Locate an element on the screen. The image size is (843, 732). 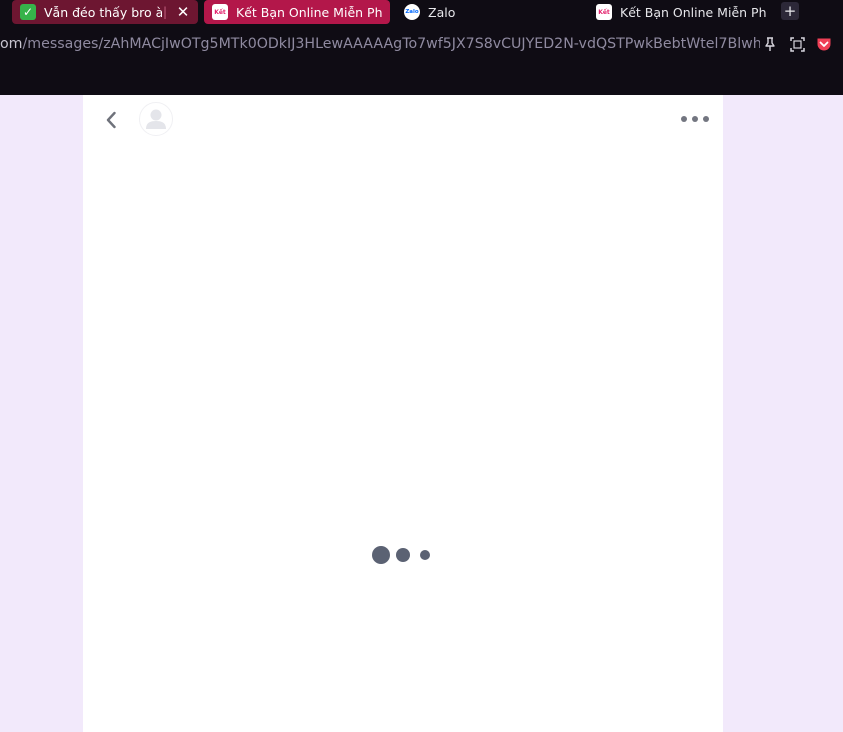
tab-zalo: Zalo Zalo is located at coordinates (491, 12).